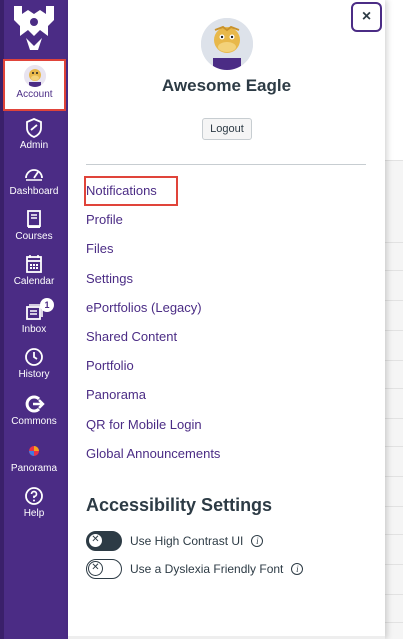  I want to click on close-icon: ×, so click(366, 16).